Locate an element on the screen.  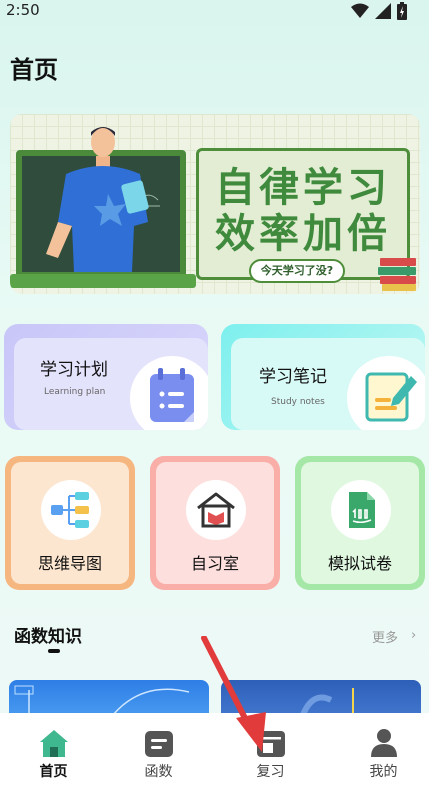
card-inner: 自习室 is located at coordinates (215, 523).